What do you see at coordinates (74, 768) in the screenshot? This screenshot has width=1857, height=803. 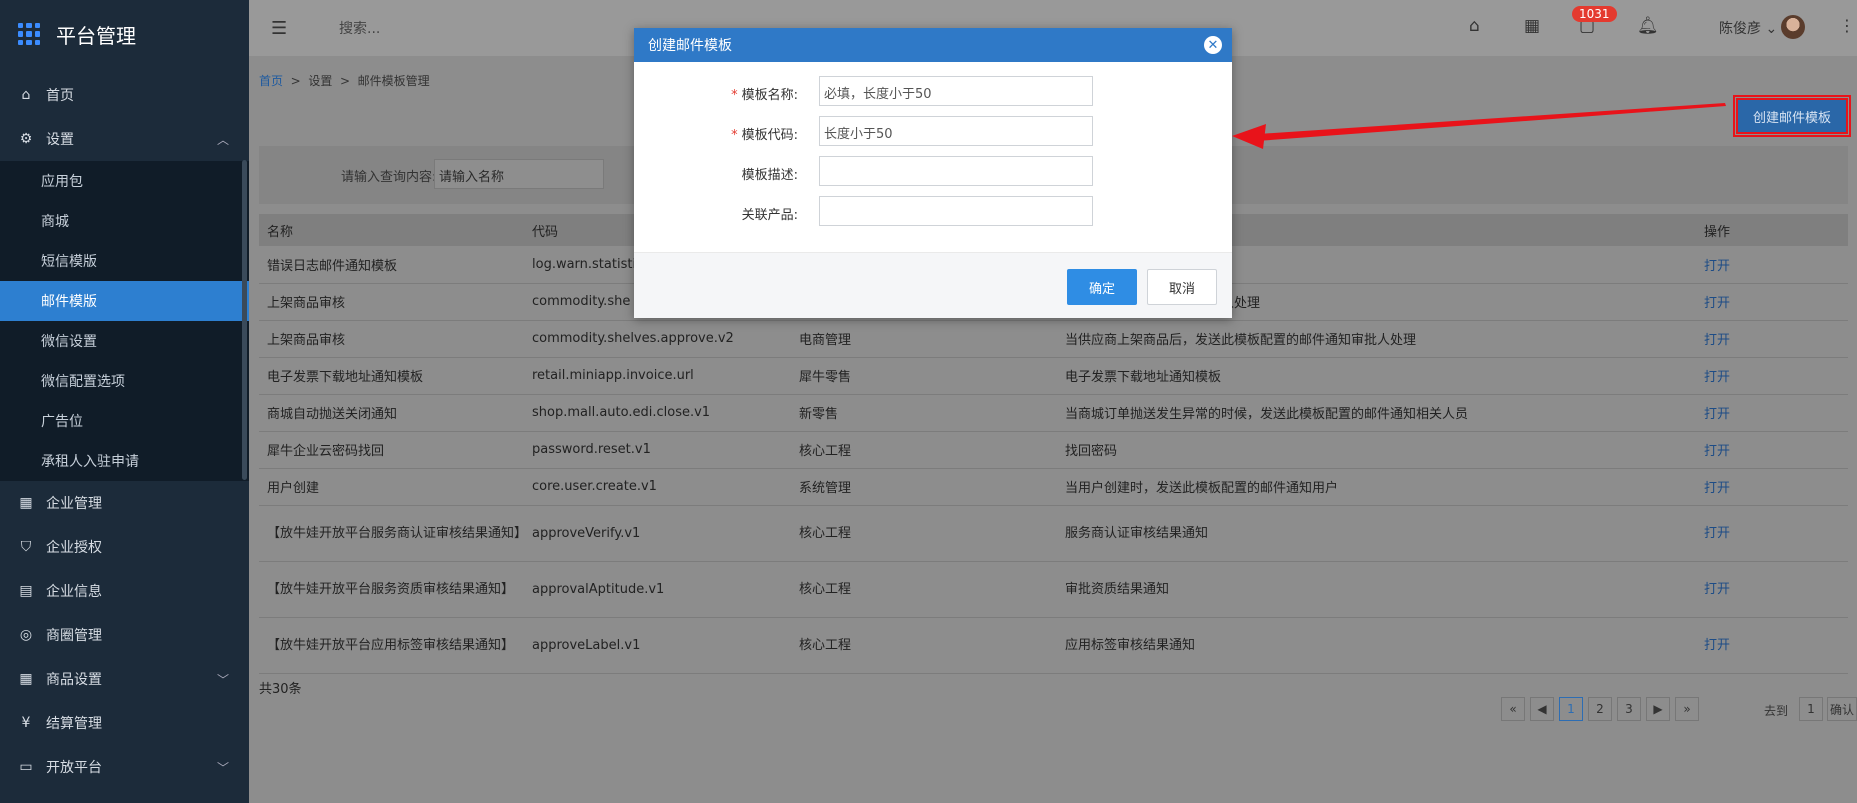 I see `sidebar-item-label: 开放平台` at bounding box center [74, 768].